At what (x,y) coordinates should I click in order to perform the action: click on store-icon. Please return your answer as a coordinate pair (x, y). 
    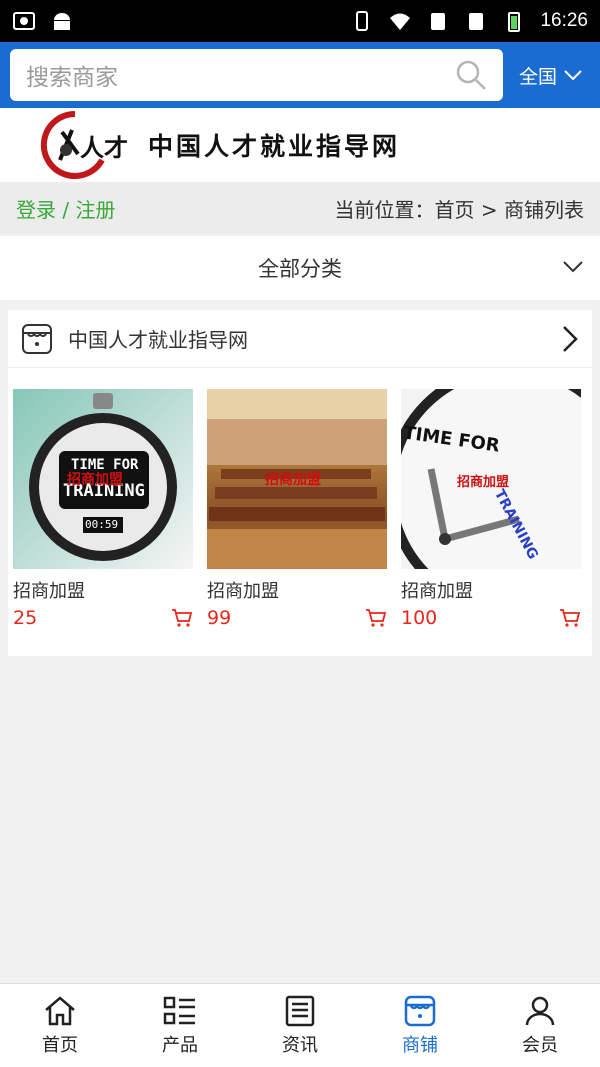
    Looking at the image, I should click on (37, 338).